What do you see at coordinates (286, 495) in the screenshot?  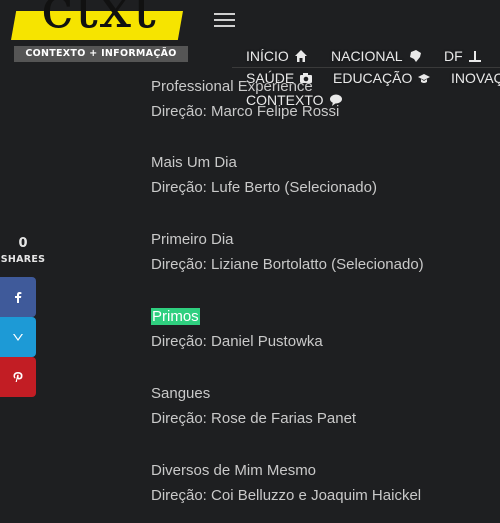 I see `film-director: Direção: Coi Belluzzo e Joaquim Haickel` at bounding box center [286, 495].